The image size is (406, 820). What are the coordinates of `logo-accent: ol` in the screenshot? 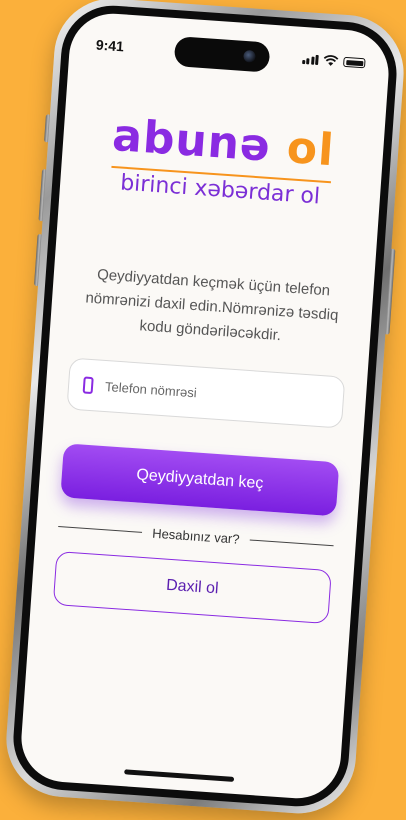 It's located at (311, 149).